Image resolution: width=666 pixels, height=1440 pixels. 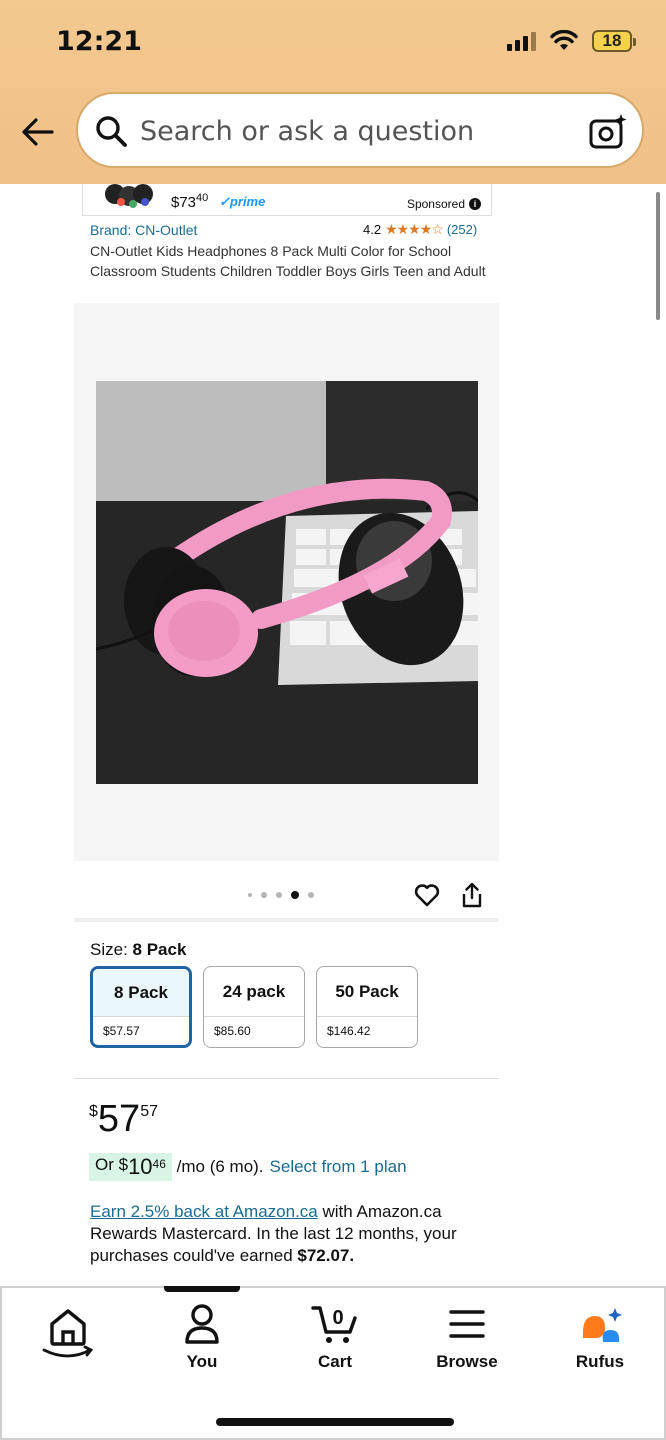 I want to click on person-icon, so click(x=202, y=1324).